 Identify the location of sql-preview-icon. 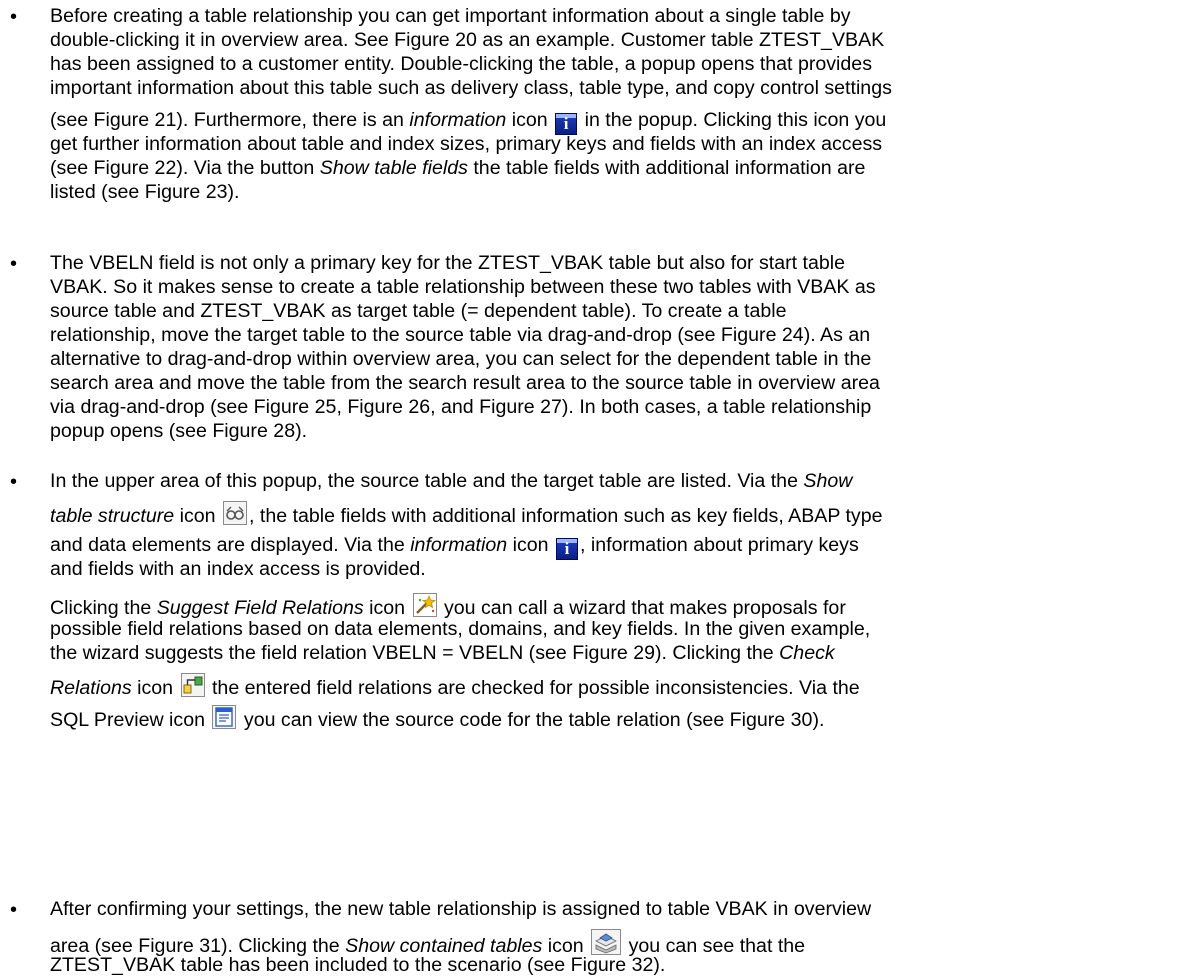
(224, 717).